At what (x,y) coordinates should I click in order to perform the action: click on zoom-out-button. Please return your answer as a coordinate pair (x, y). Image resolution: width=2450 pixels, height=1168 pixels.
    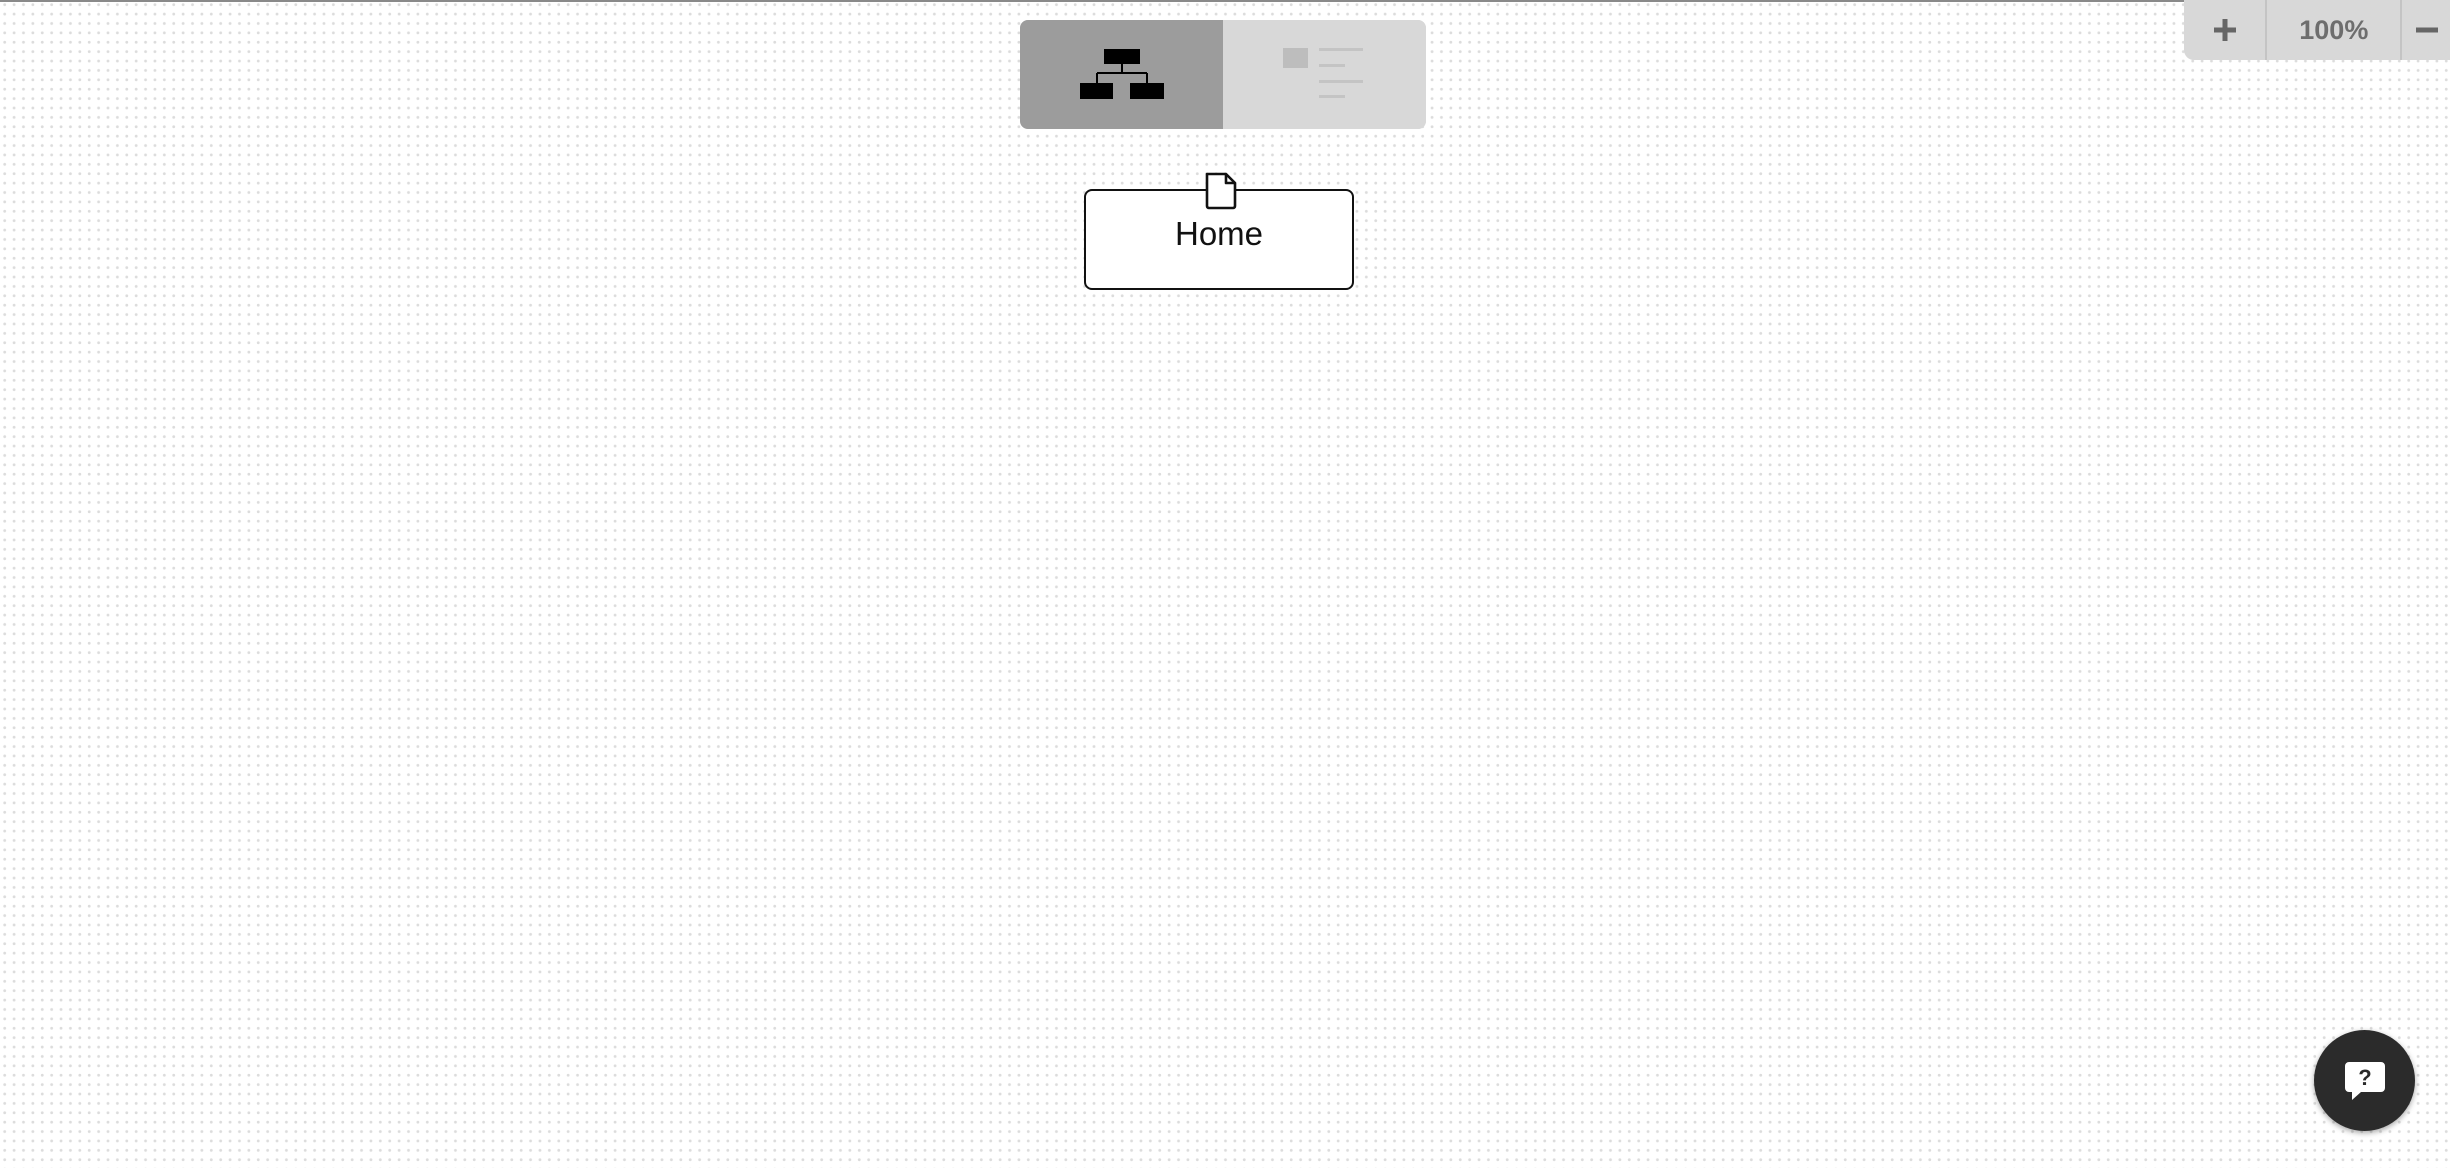
    Looking at the image, I should click on (2426, 30).